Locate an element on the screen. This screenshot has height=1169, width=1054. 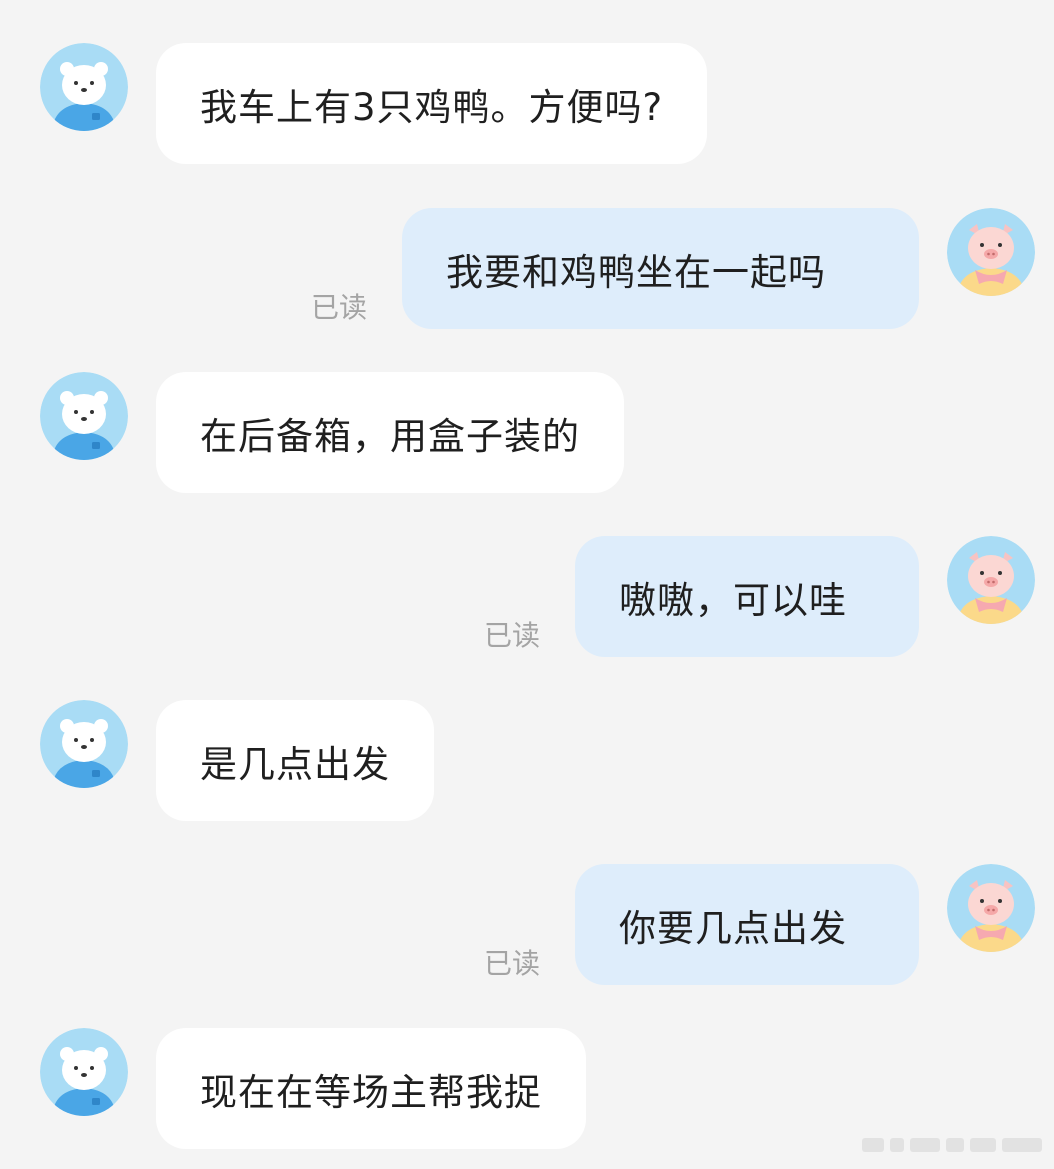
message-row-incoming: 在后备箱，用盒子装的 is located at coordinates (527, 433).